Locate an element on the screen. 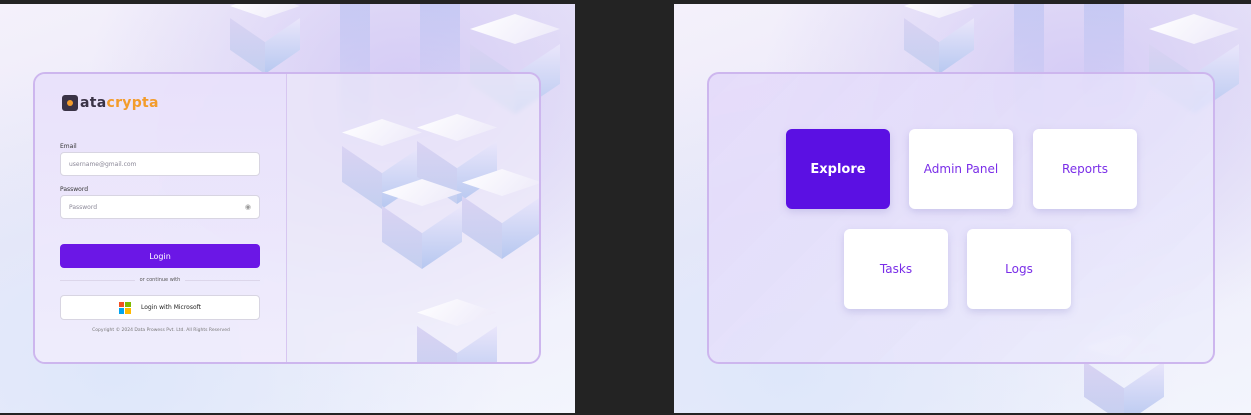 The image size is (1251, 415). logo-text-b: crypta is located at coordinates (132, 103).